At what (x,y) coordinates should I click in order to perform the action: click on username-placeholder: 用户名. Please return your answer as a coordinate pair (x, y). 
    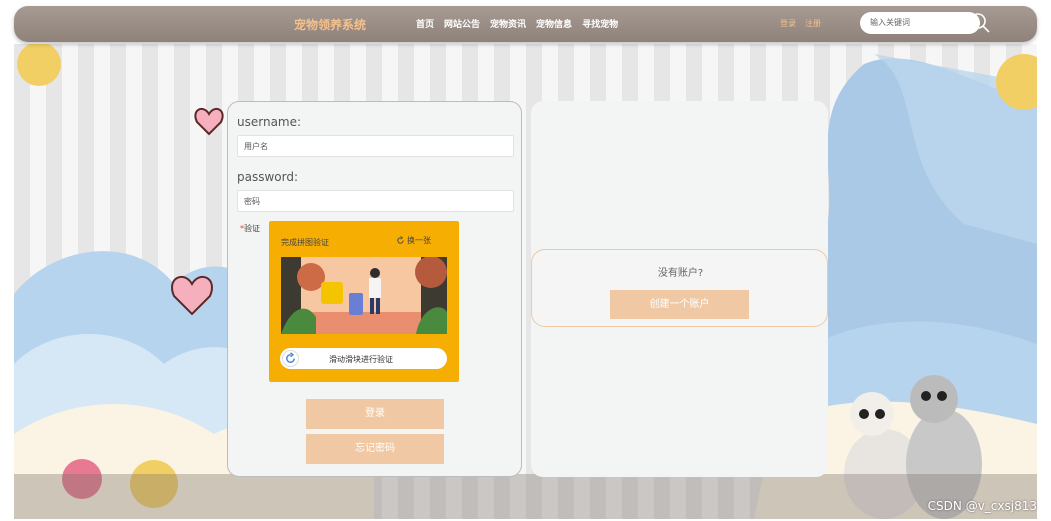
    Looking at the image, I should click on (256, 146).